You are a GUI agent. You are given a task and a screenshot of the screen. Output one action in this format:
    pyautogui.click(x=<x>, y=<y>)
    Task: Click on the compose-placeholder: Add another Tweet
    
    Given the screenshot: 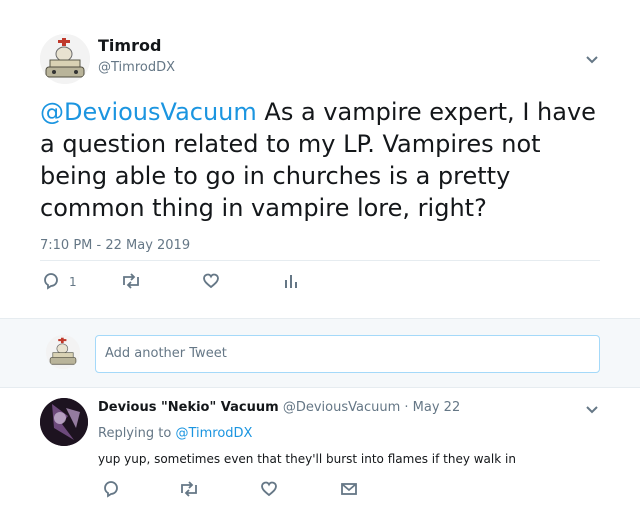 What is the action you would take?
    pyautogui.click(x=166, y=353)
    